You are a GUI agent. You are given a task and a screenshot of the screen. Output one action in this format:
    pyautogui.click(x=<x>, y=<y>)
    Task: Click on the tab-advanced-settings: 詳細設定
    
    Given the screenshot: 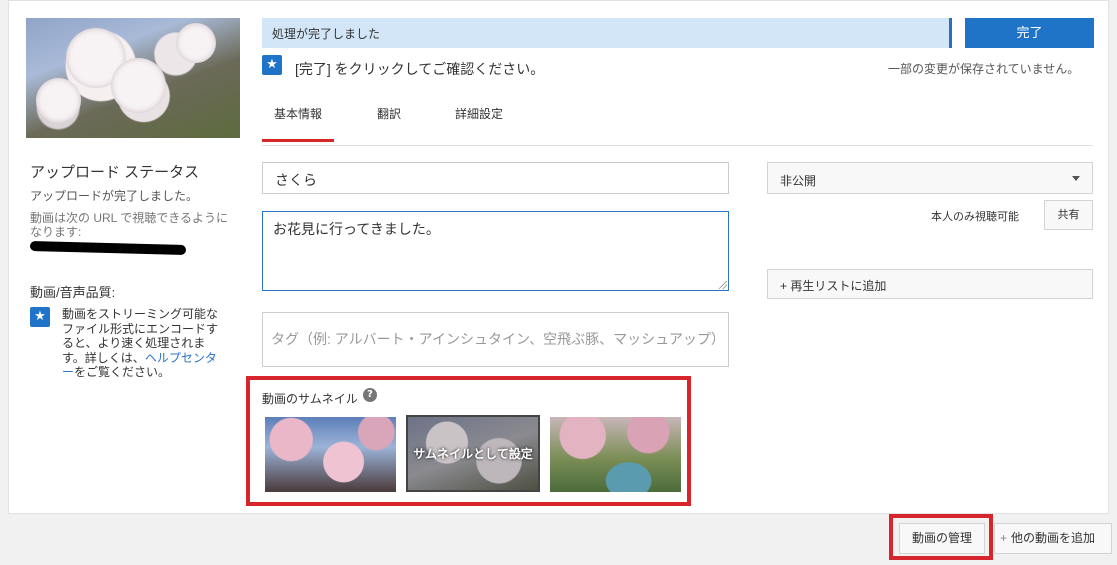 What is the action you would take?
    pyautogui.click(x=479, y=113)
    